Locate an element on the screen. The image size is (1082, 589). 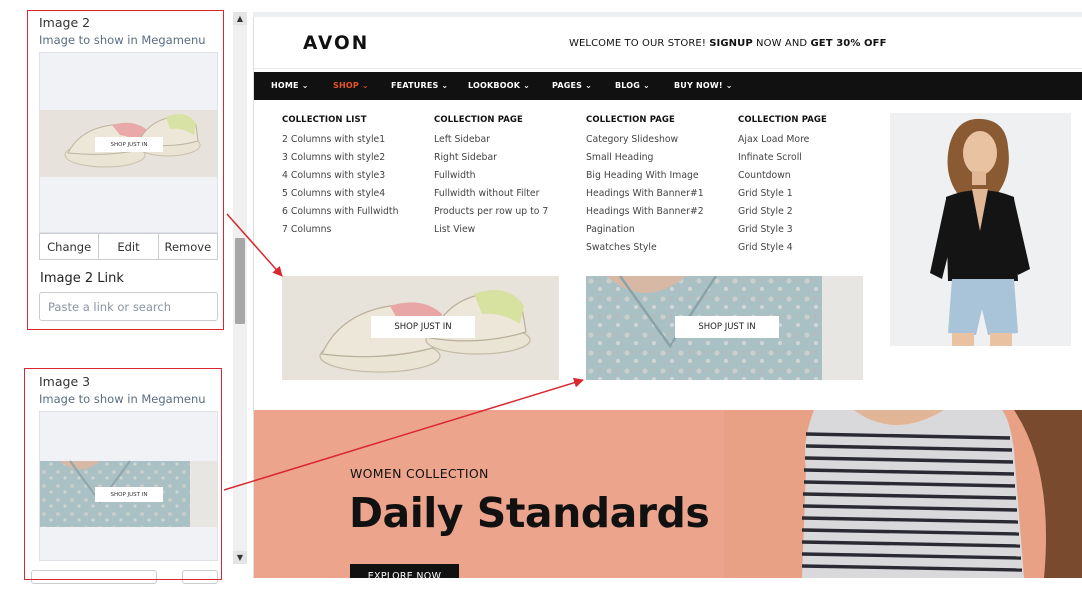
menu-link: Ajax Load More is located at coordinates (782, 143).